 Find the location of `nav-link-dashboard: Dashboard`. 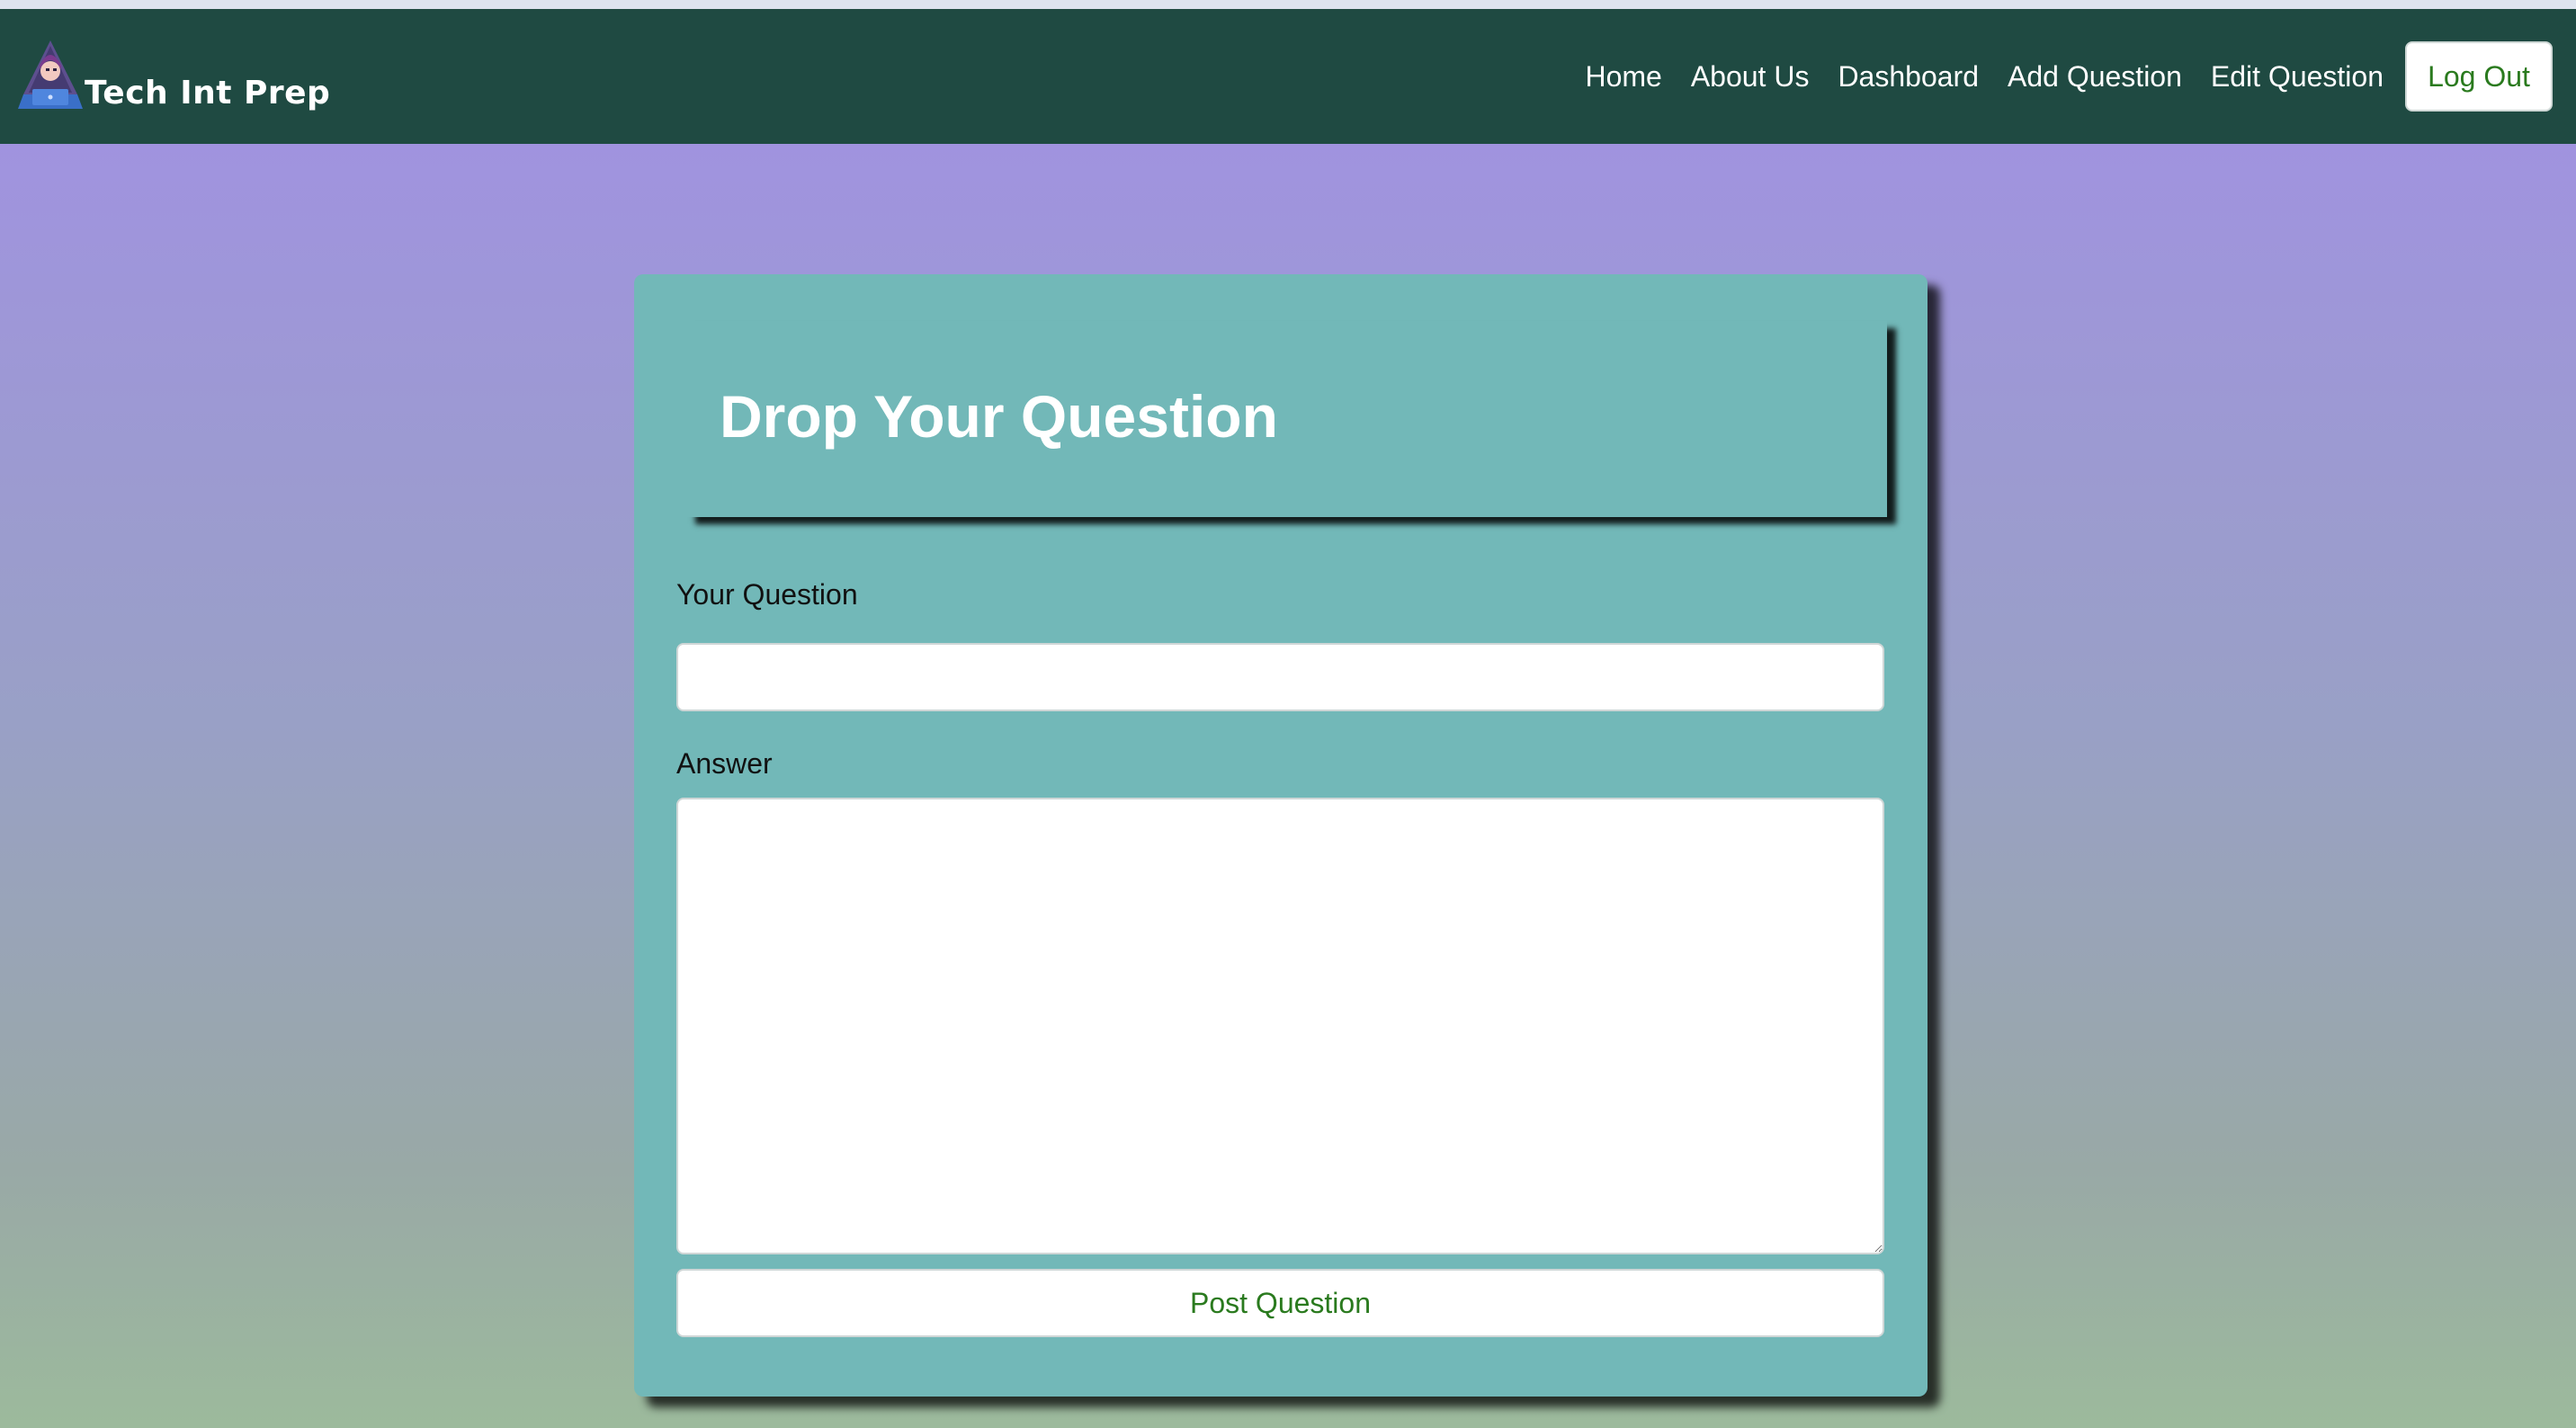

nav-link-dashboard: Dashboard is located at coordinates (1908, 77).